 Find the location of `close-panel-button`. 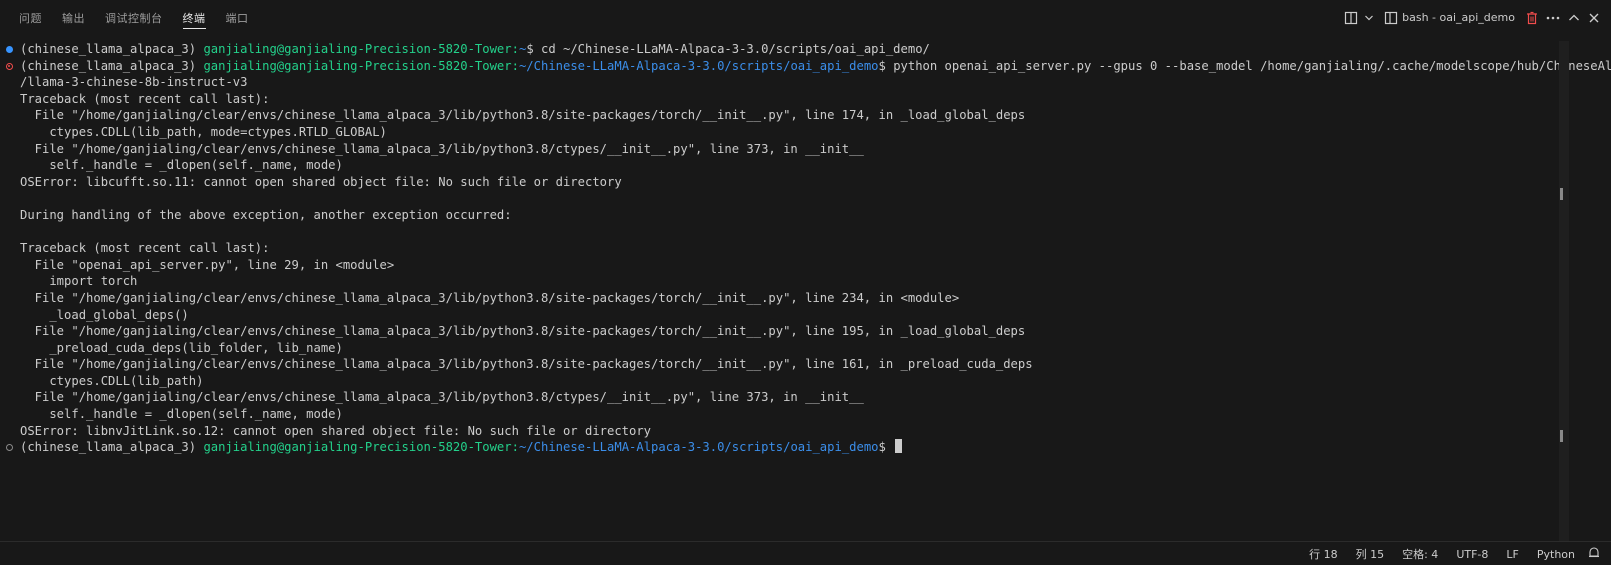

close-panel-button is located at coordinates (1594, 18).